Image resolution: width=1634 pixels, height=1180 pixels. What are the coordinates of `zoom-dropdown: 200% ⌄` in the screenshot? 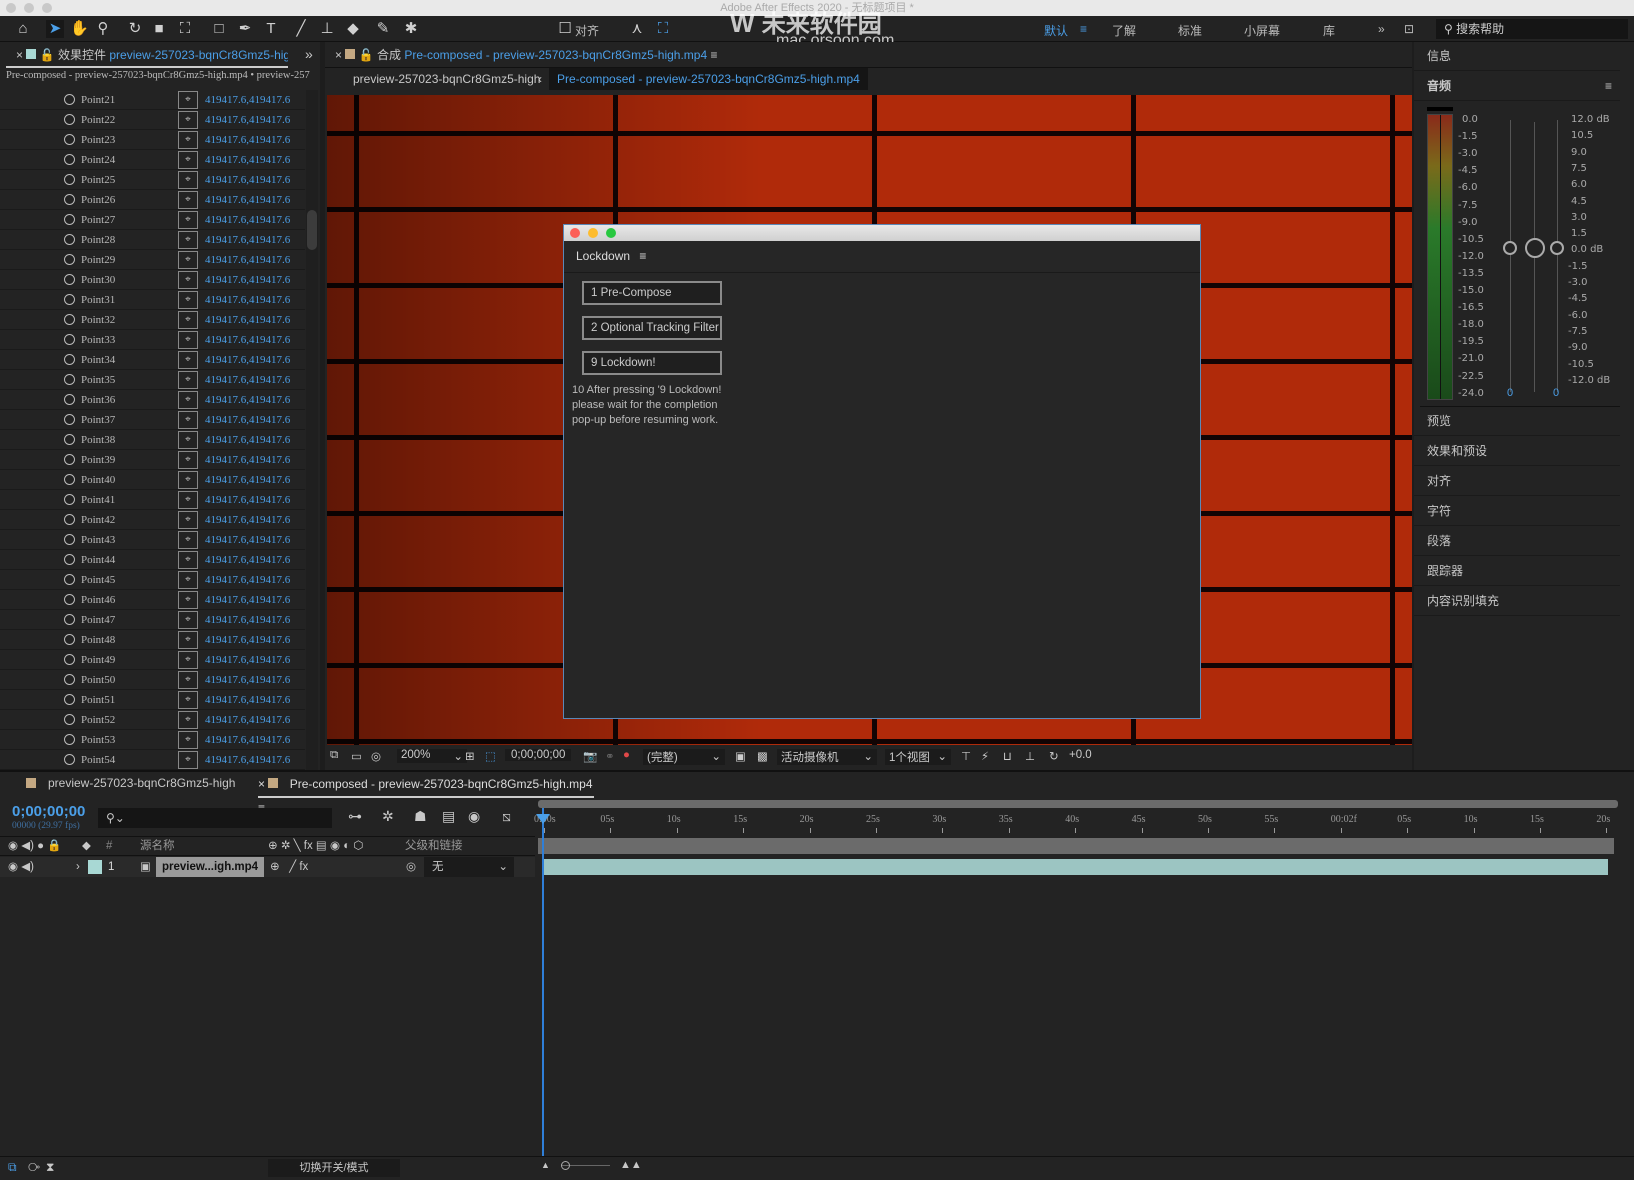 It's located at (432, 756).